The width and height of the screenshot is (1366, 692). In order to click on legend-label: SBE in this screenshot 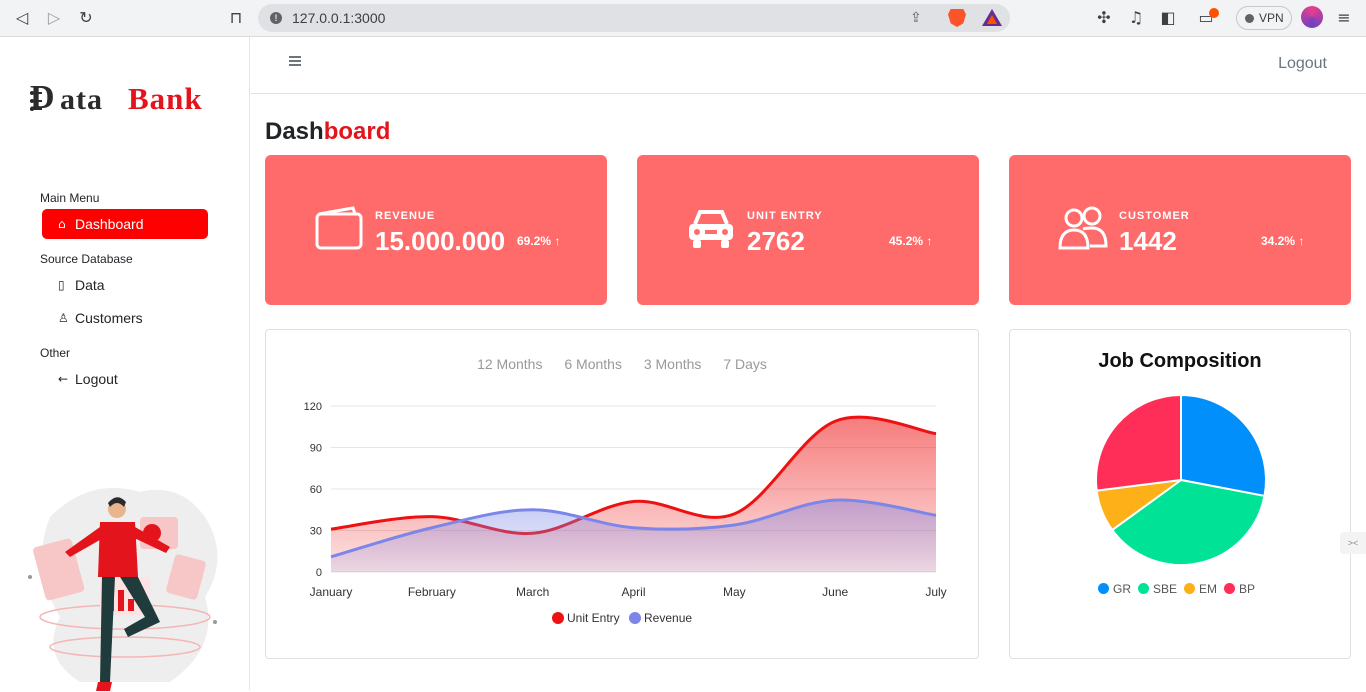, I will do `click(1164, 589)`.